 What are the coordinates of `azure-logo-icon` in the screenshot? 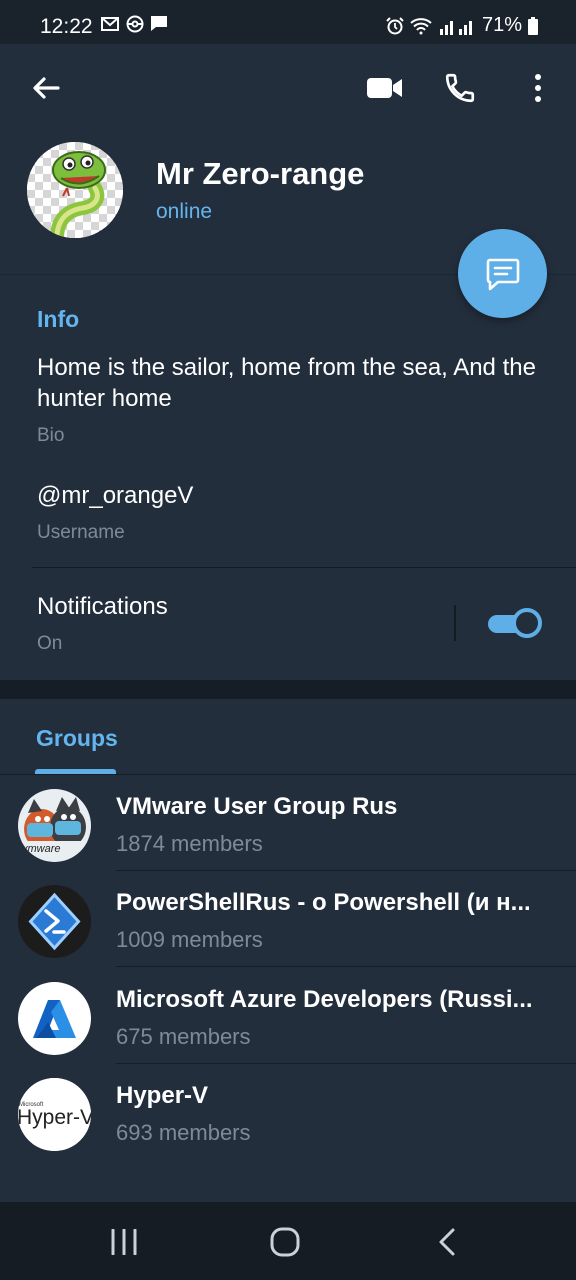 It's located at (54, 1018).